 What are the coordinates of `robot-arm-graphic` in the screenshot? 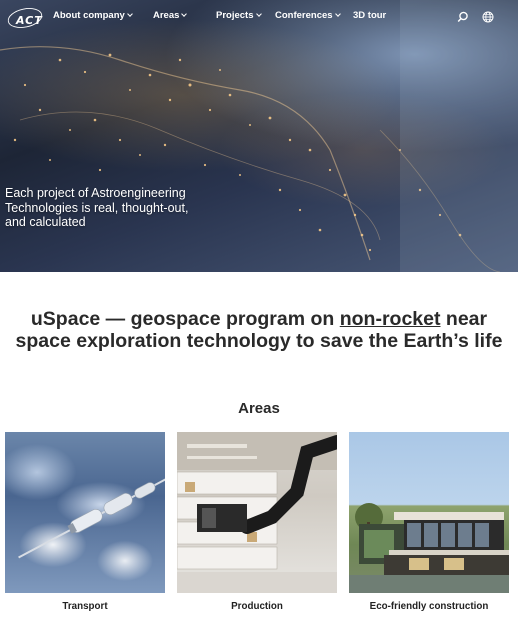 It's located at (257, 512).